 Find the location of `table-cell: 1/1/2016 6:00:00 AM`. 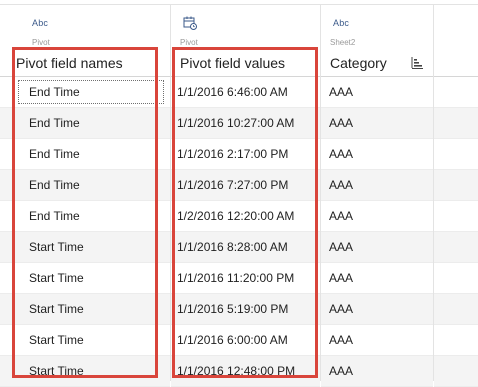

table-cell: 1/1/2016 6:00:00 AM is located at coordinates (245, 340).